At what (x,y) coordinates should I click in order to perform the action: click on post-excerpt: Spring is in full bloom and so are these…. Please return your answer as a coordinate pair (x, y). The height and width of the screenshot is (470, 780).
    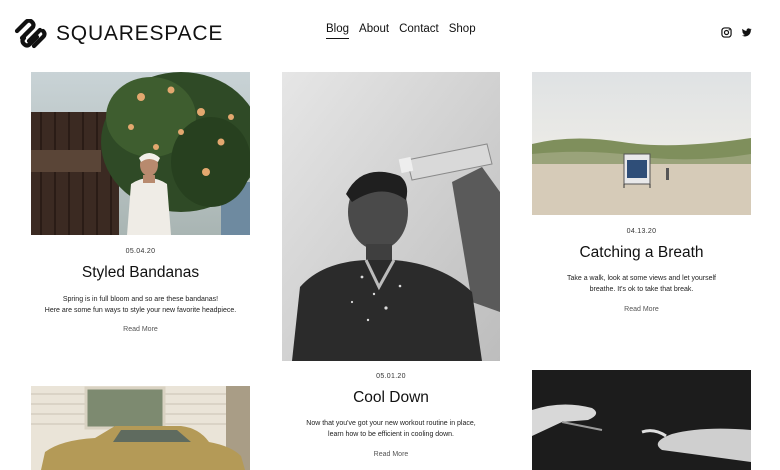
    Looking at the image, I should click on (140, 305).